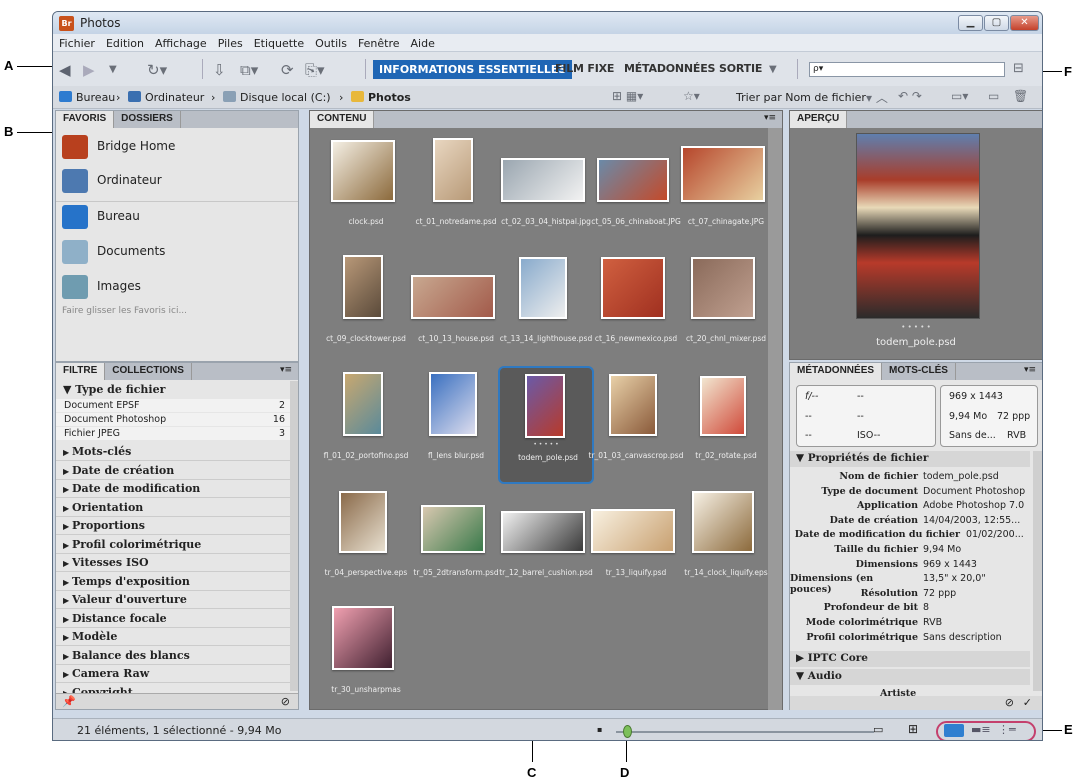  Describe the element at coordinates (910, 659) in the screenshot. I see `metadata-section-iptc: ▶ IPTC Core` at that location.